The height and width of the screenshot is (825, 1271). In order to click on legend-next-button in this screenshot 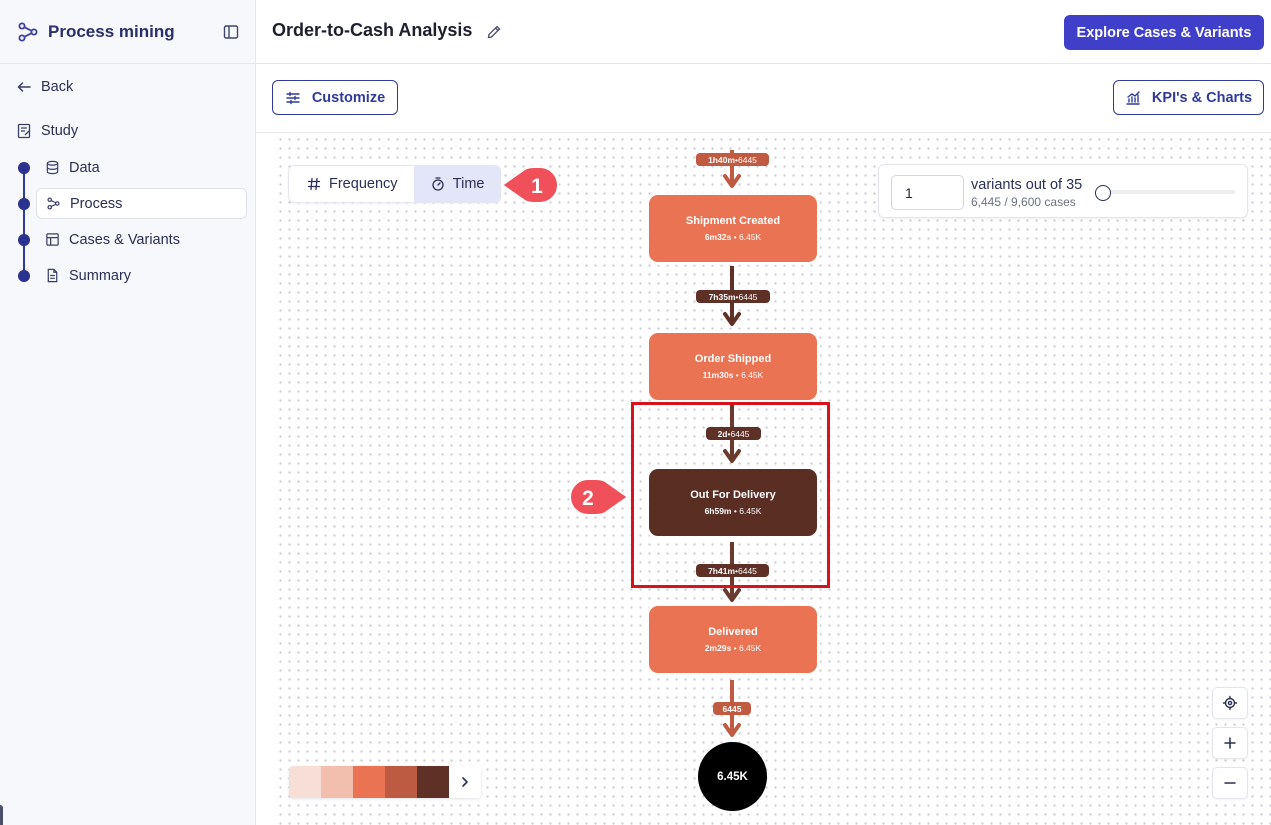, I will do `click(465, 782)`.